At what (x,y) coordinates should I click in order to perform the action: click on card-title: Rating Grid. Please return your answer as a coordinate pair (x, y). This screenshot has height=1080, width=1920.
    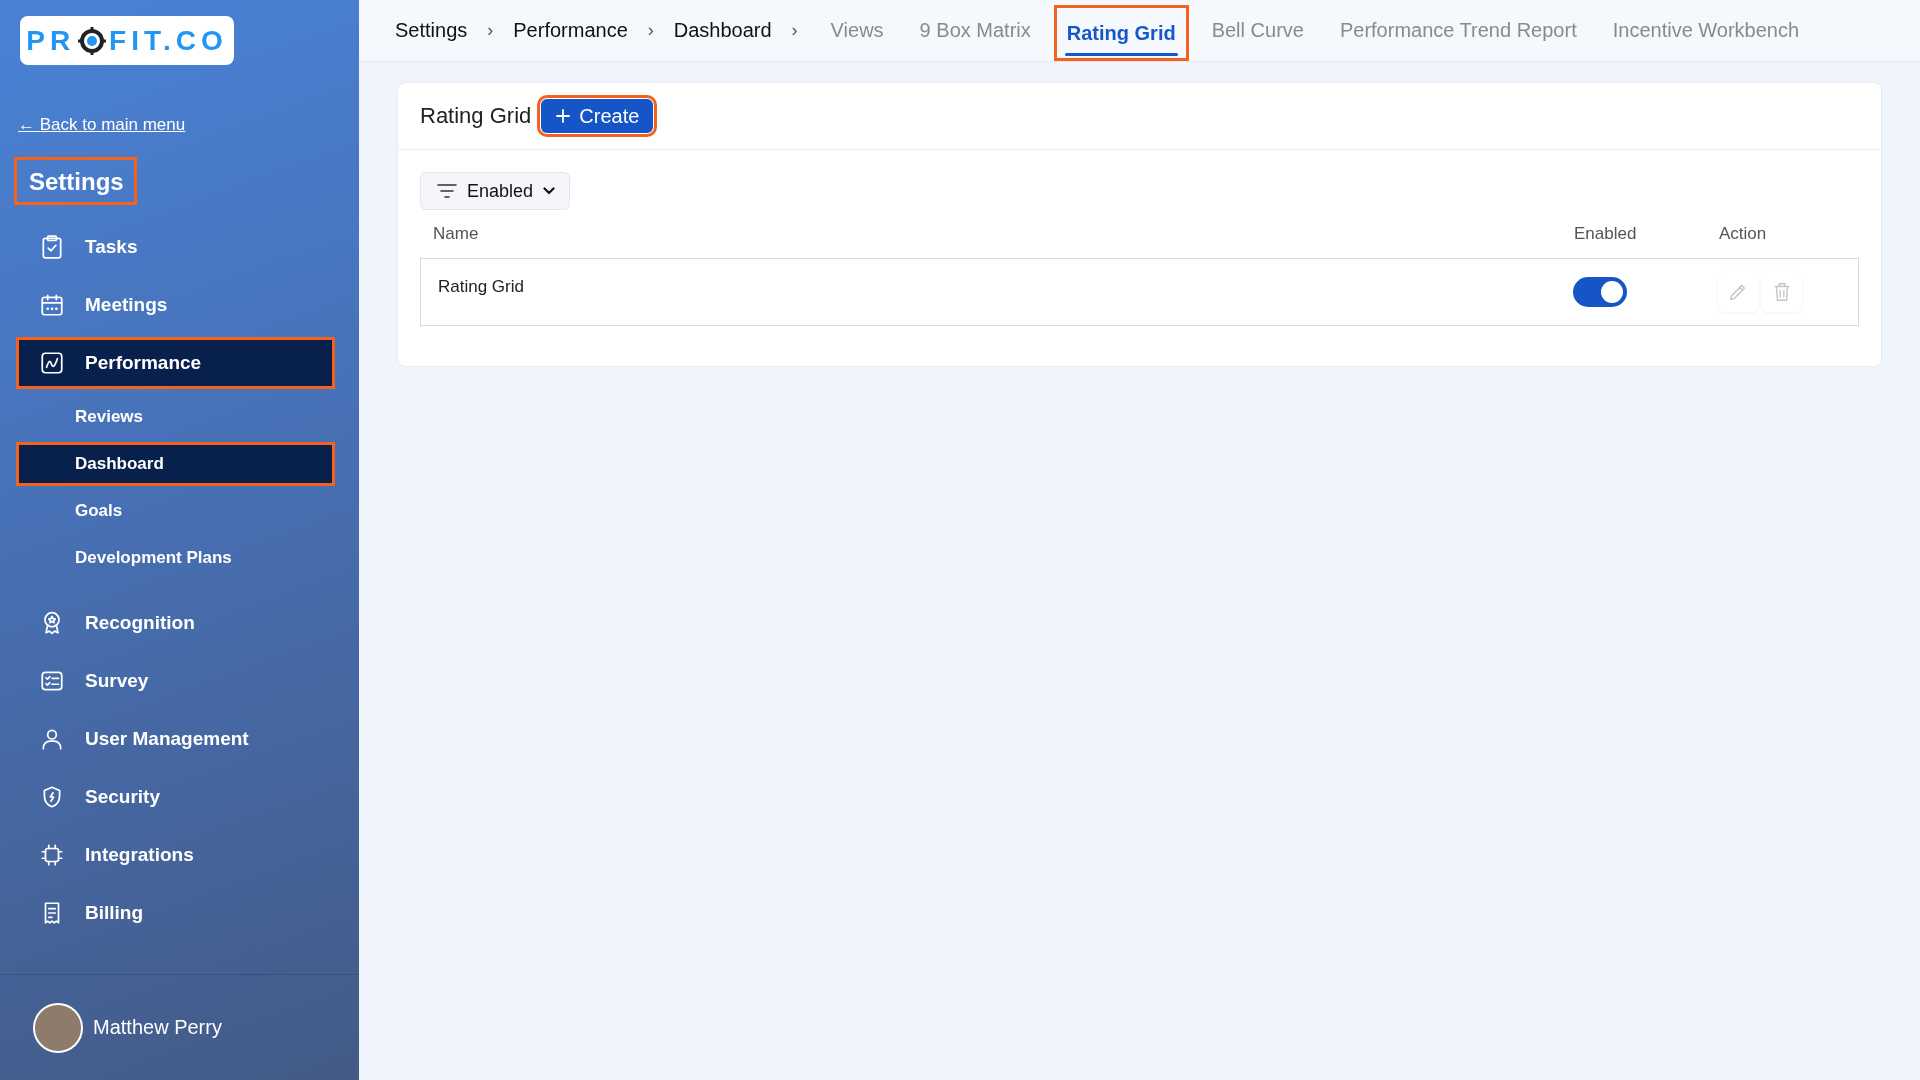
    Looking at the image, I should click on (476, 116).